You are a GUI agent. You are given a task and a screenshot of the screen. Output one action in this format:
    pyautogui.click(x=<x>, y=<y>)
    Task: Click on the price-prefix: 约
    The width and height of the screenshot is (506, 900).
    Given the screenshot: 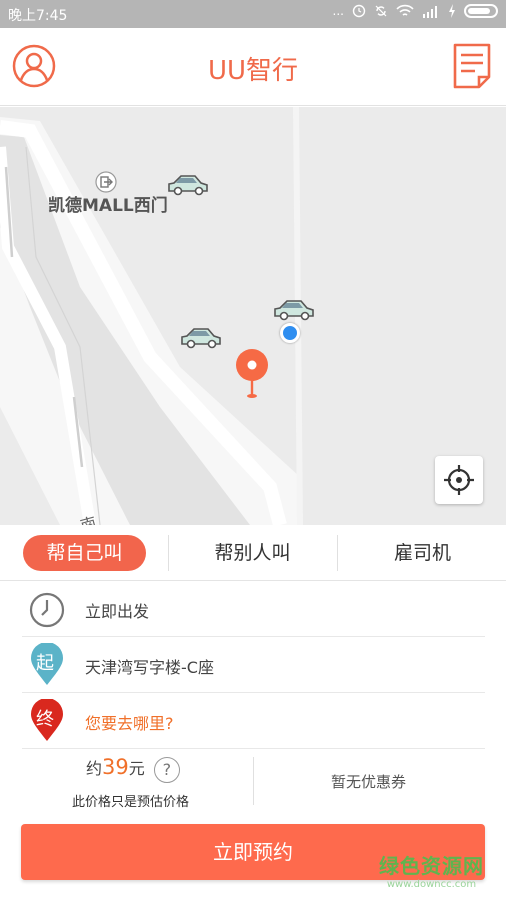 What is the action you would take?
    pyautogui.click(x=94, y=768)
    